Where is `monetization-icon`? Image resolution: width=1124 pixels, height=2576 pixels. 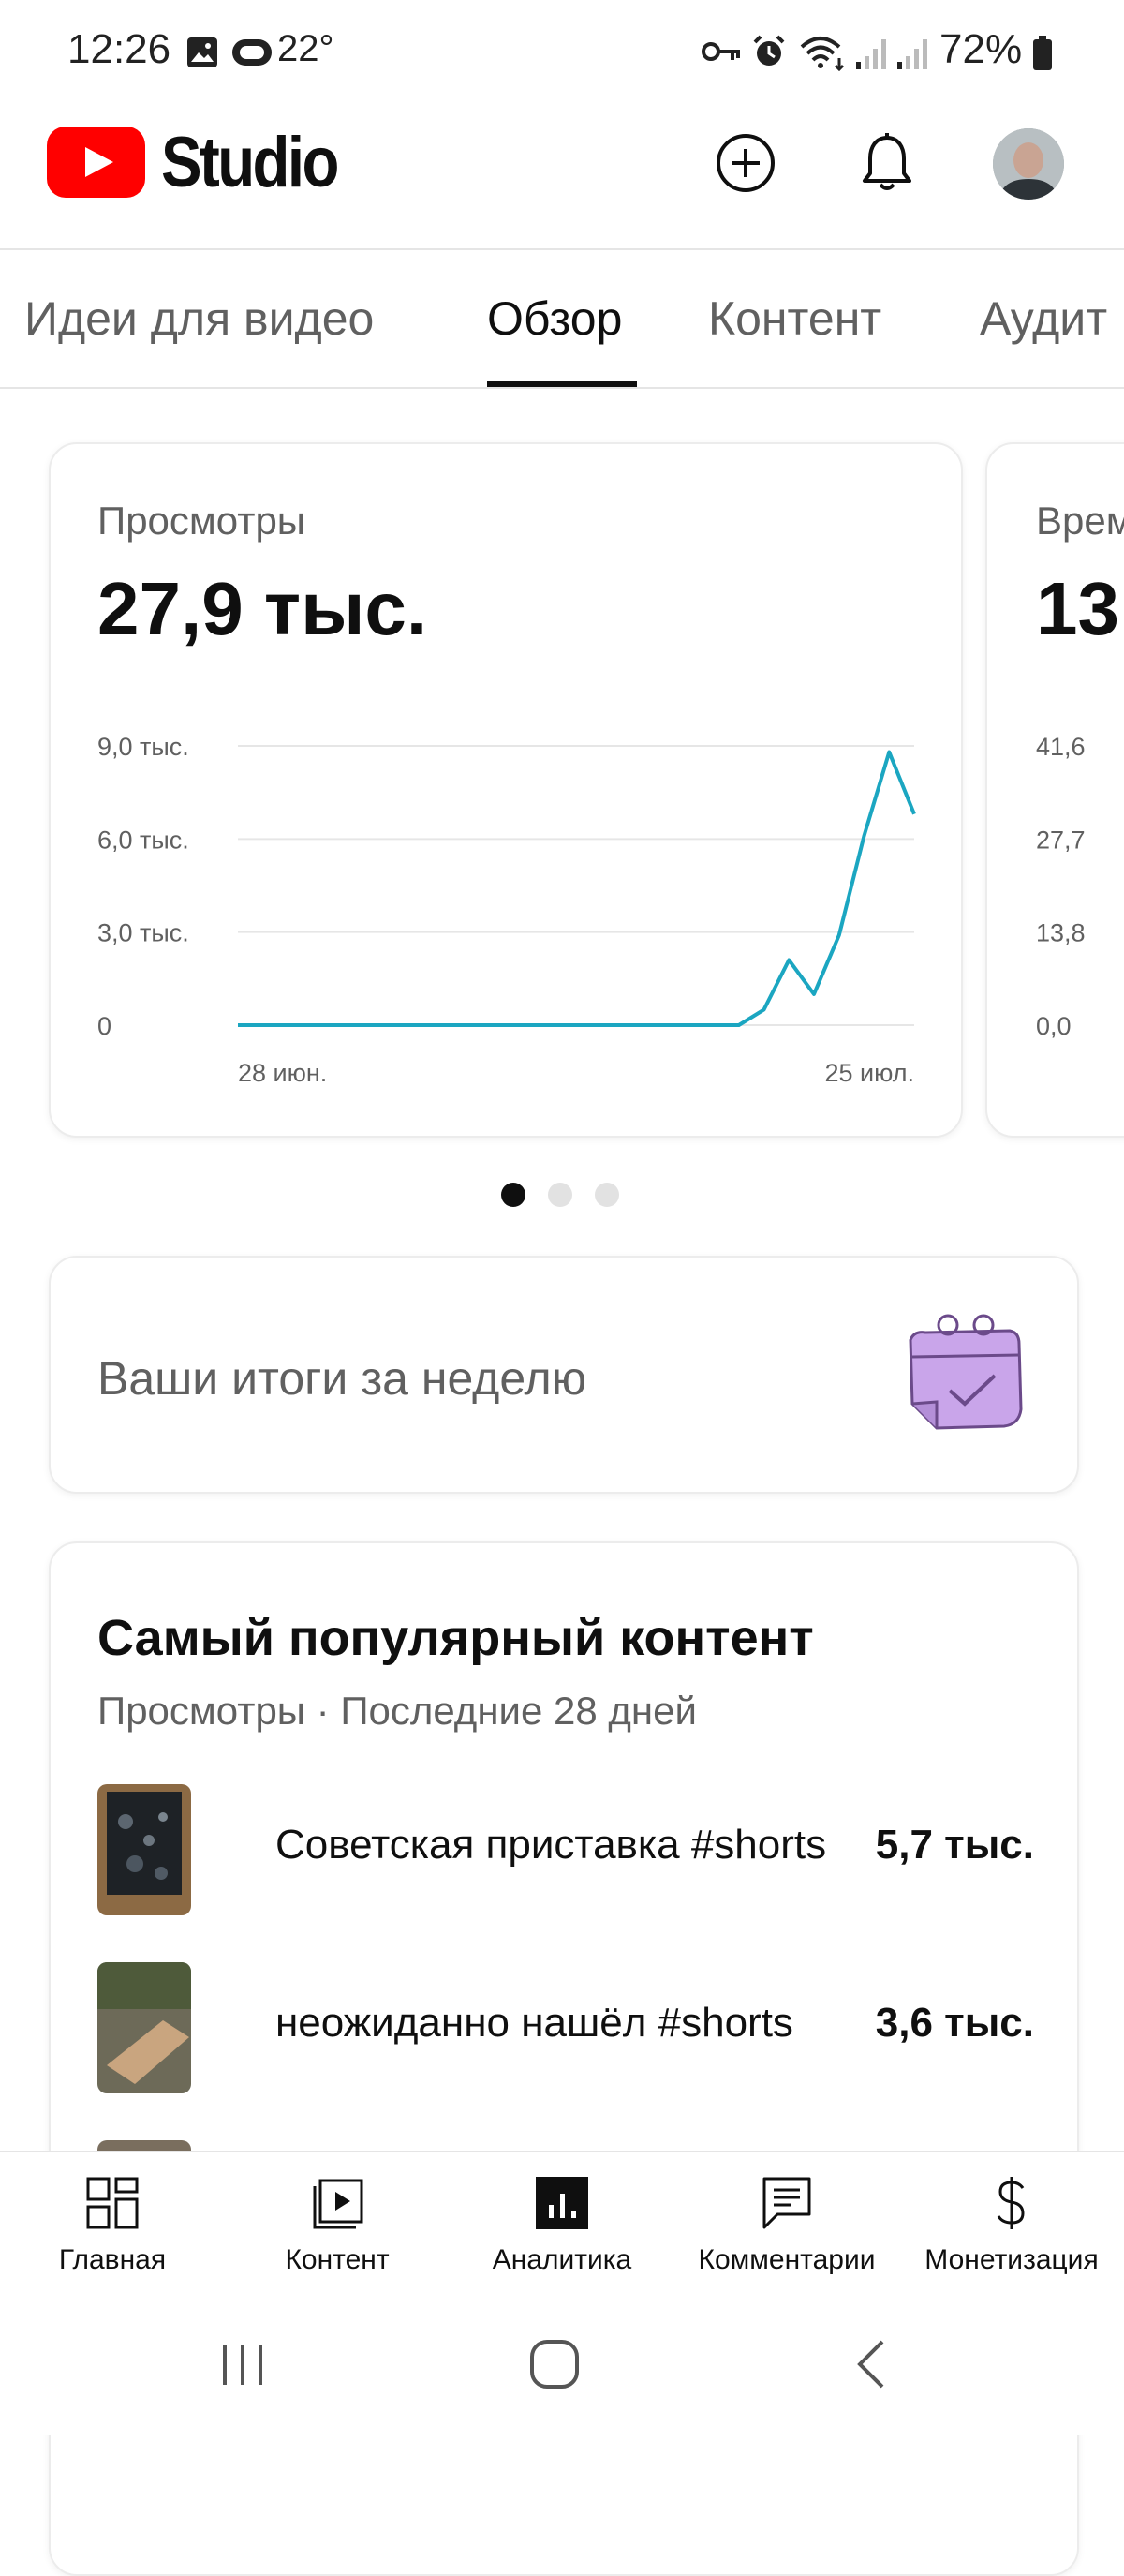
monetization-icon is located at coordinates (1011, 2203).